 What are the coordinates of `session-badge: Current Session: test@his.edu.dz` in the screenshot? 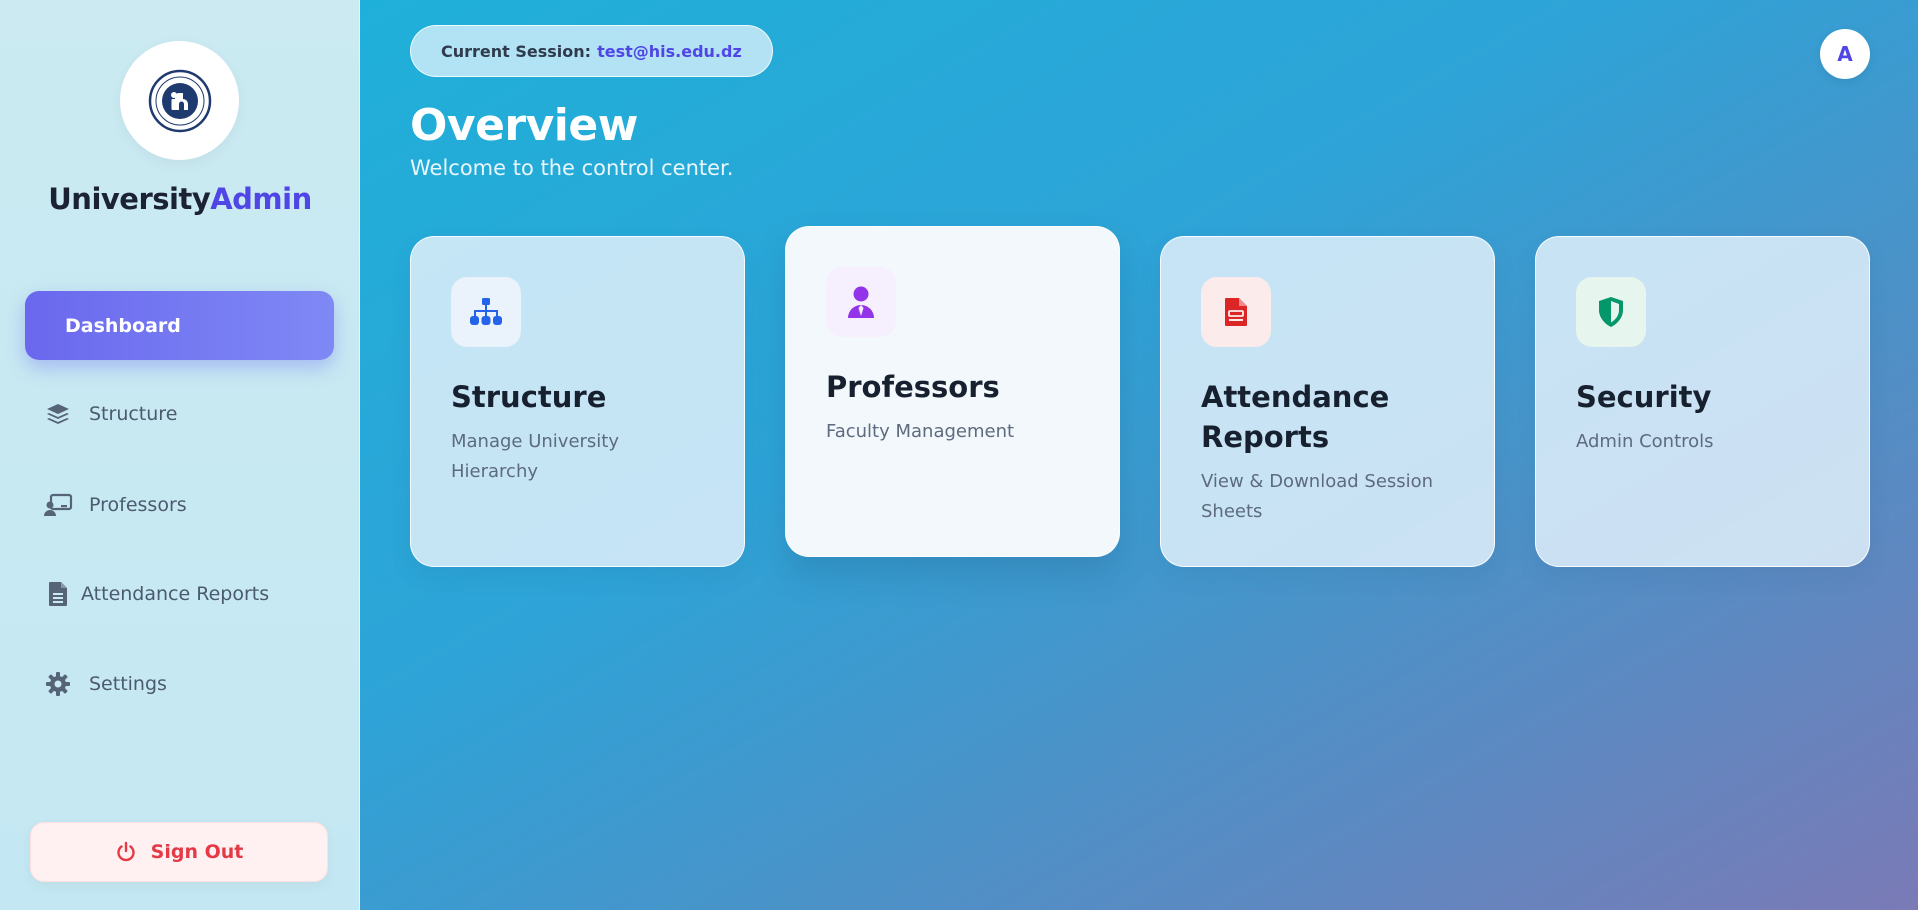 It's located at (591, 51).